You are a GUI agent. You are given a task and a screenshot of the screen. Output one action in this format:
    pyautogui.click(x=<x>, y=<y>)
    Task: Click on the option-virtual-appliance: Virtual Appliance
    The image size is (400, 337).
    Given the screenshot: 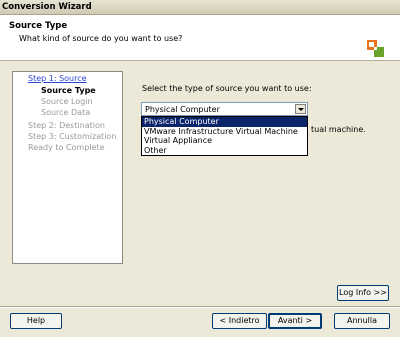 What is the action you would take?
    pyautogui.click(x=224, y=141)
    